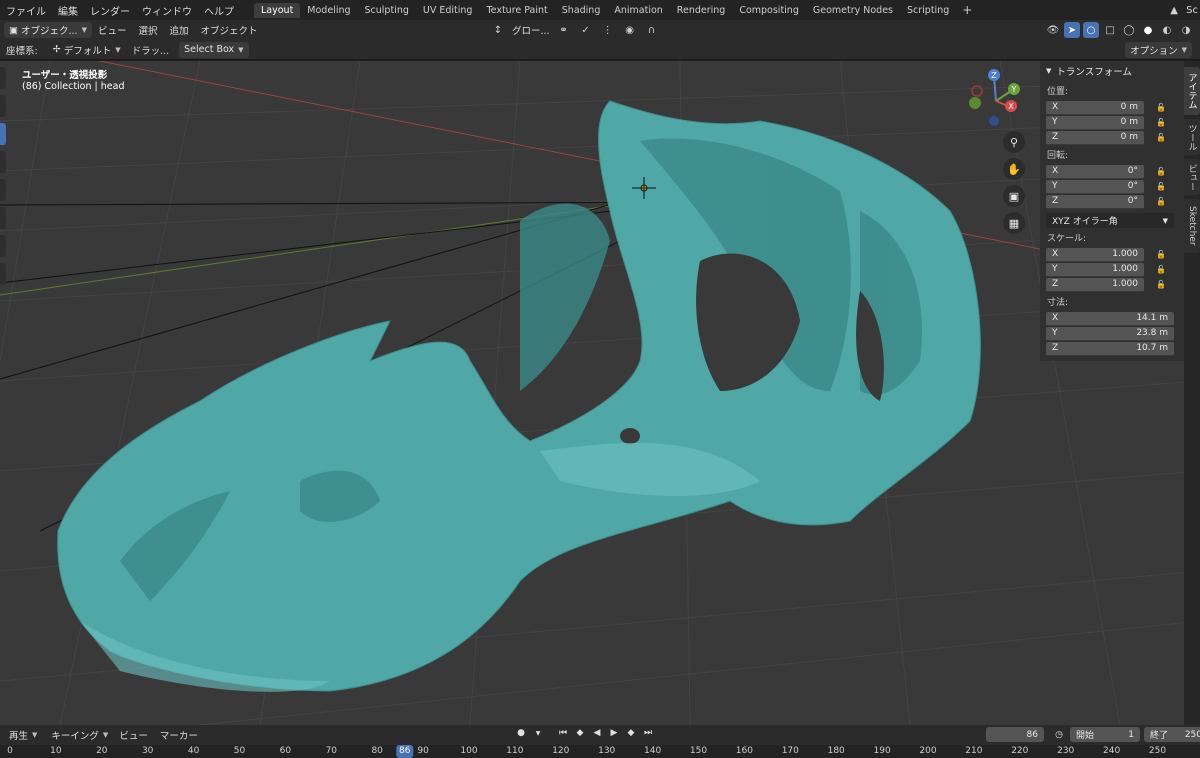 The width and height of the screenshot is (1200, 758). What do you see at coordinates (1167, 30) in the screenshot?
I see `material-shading-icon: ◐` at bounding box center [1167, 30].